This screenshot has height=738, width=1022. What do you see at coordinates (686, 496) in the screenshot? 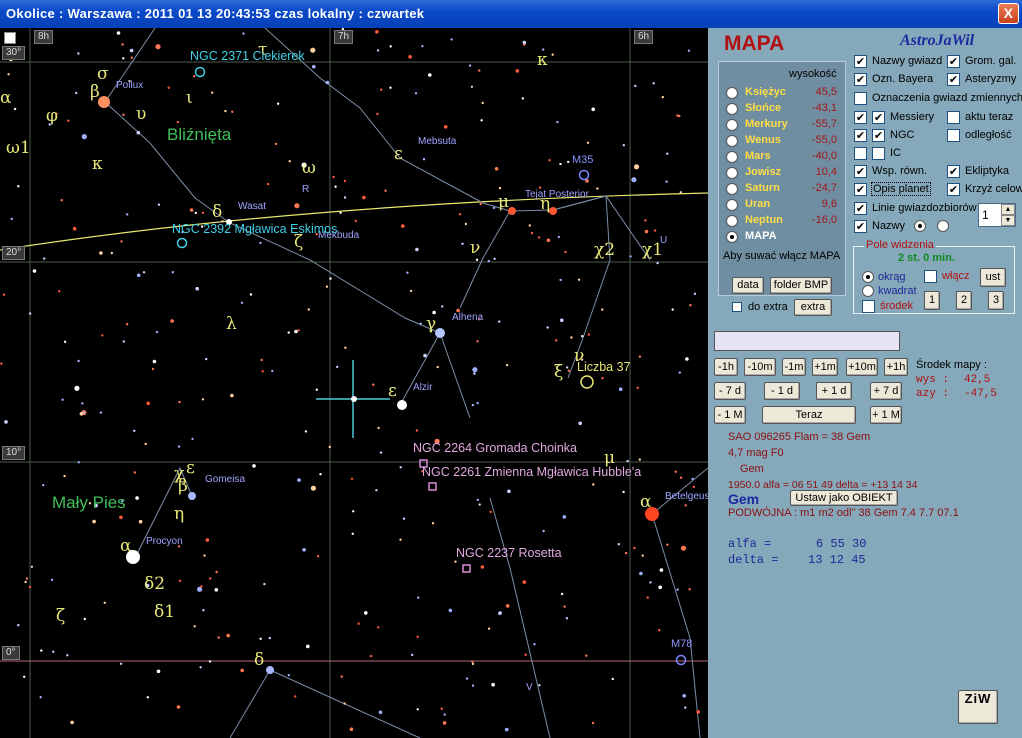
I see `star-name: Betelgeuse` at bounding box center [686, 496].